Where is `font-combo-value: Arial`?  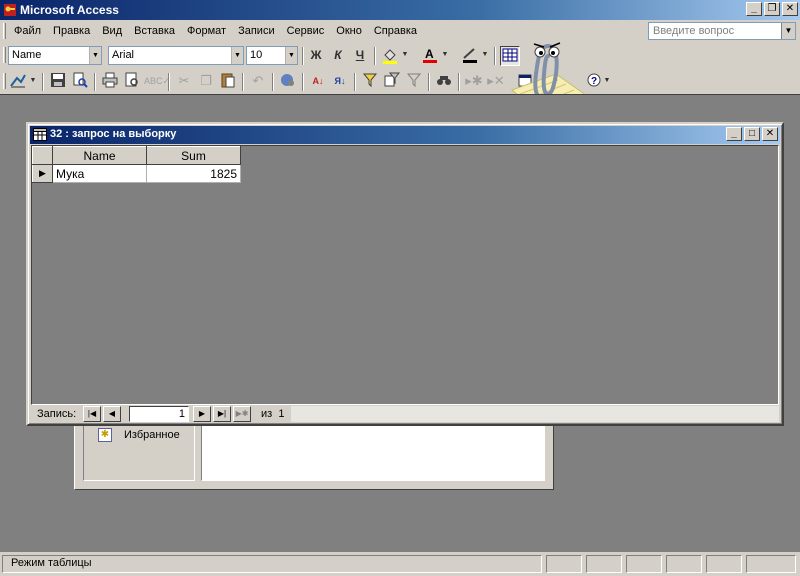 font-combo-value: Arial is located at coordinates (123, 55).